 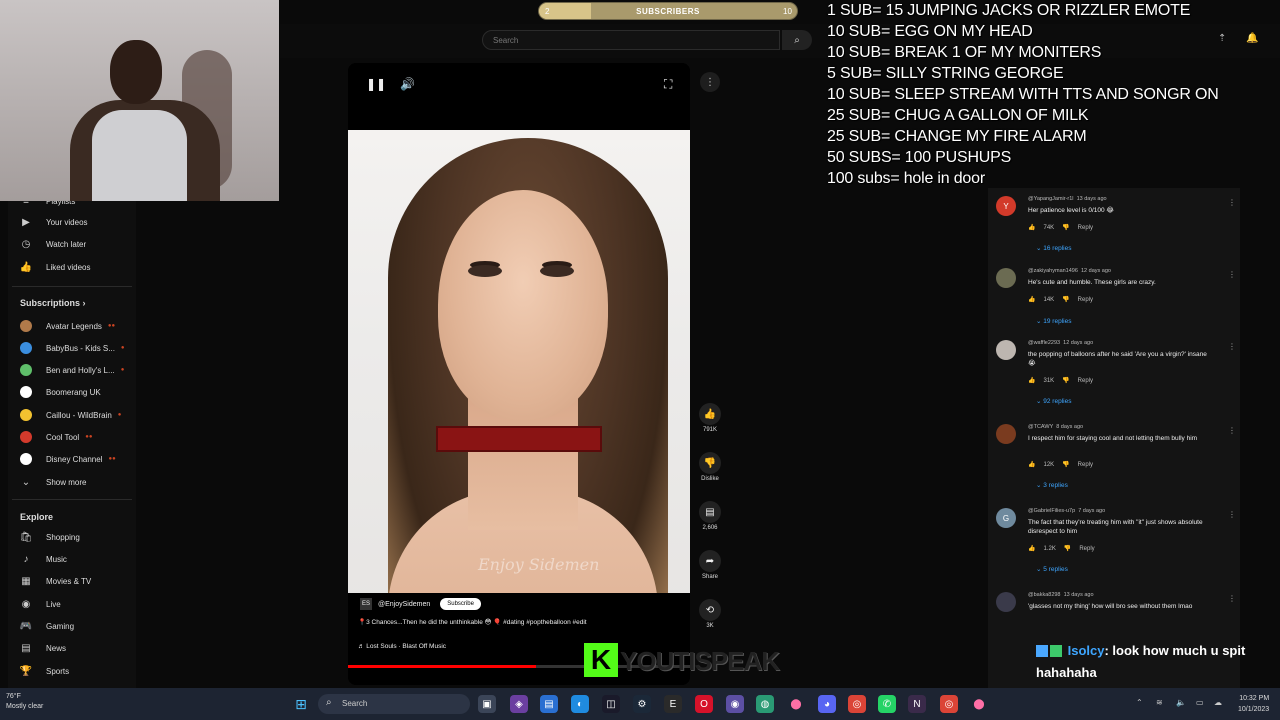 I want to click on epic-games-icon: E, so click(x=673, y=704).